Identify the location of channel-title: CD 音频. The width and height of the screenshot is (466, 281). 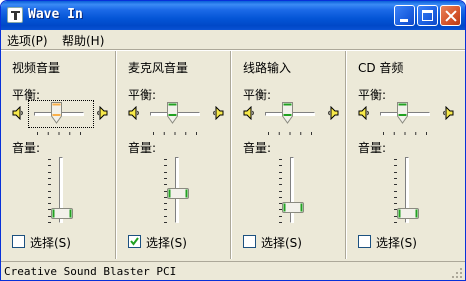
(381, 68).